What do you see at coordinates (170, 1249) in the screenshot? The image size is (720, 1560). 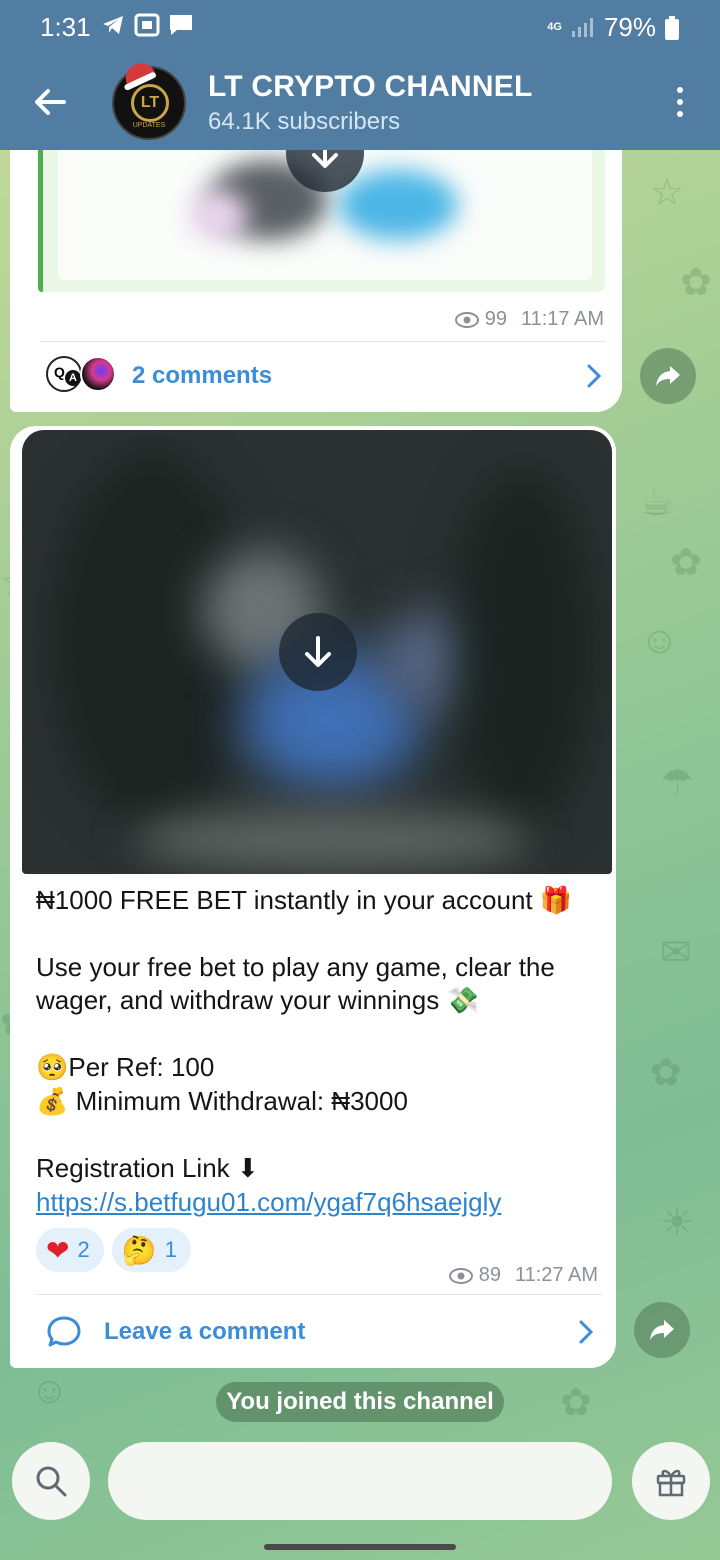 I see `reaction-count: 1` at bounding box center [170, 1249].